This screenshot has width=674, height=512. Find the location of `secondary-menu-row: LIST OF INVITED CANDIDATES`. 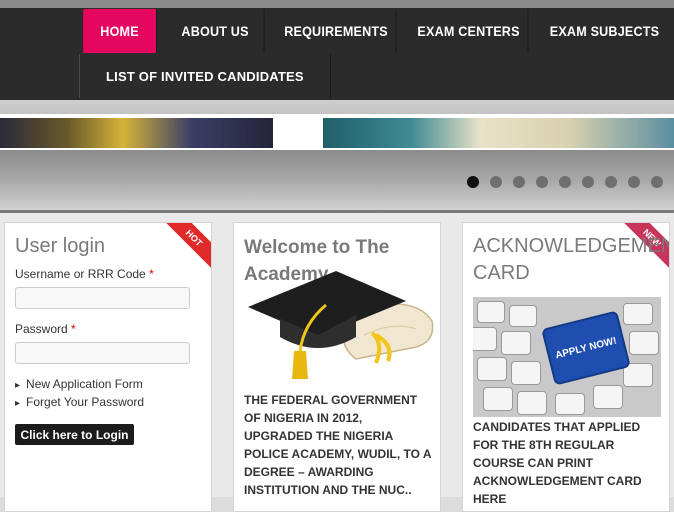

secondary-menu-row: LIST OF INVITED CANDIDATES is located at coordinates (205, 76).